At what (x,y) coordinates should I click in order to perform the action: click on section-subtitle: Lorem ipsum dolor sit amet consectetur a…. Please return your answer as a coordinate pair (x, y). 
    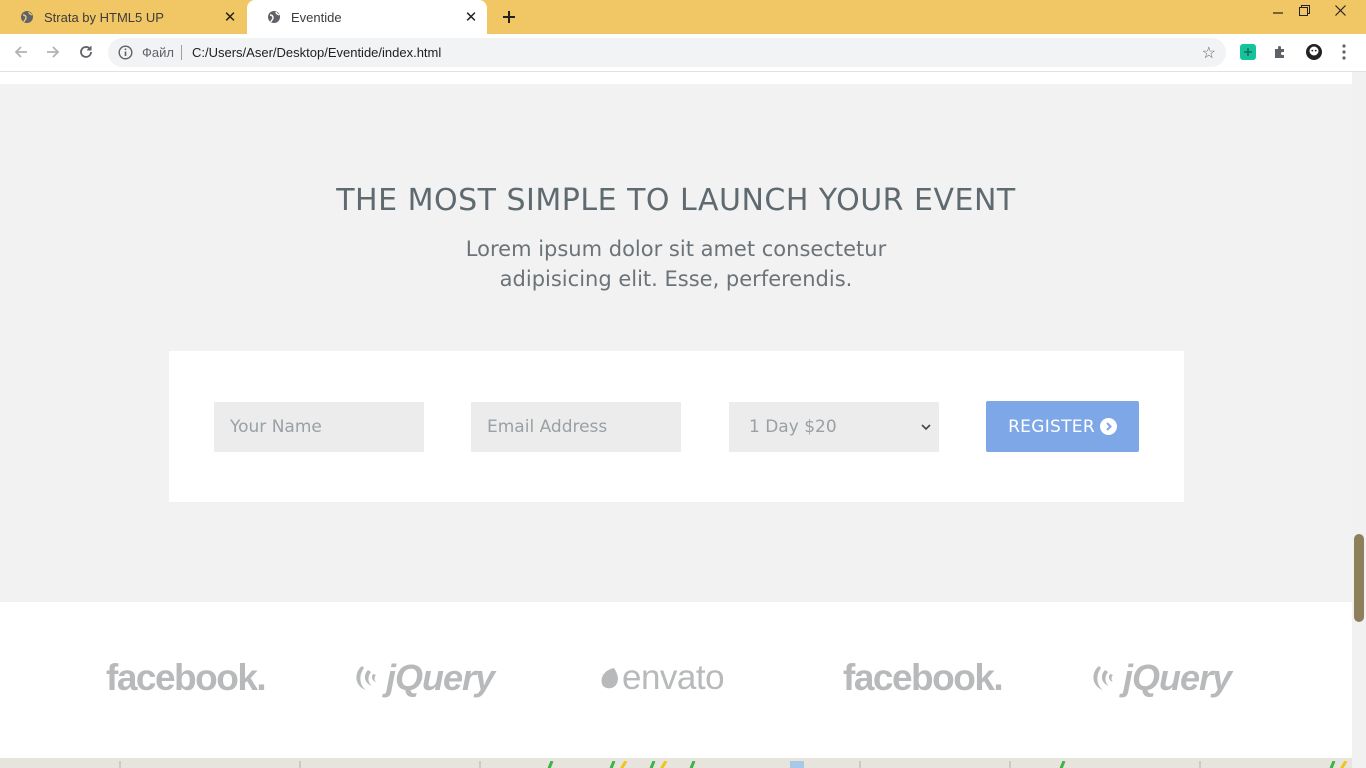
    Looking at the image, I should click on (676, 264).